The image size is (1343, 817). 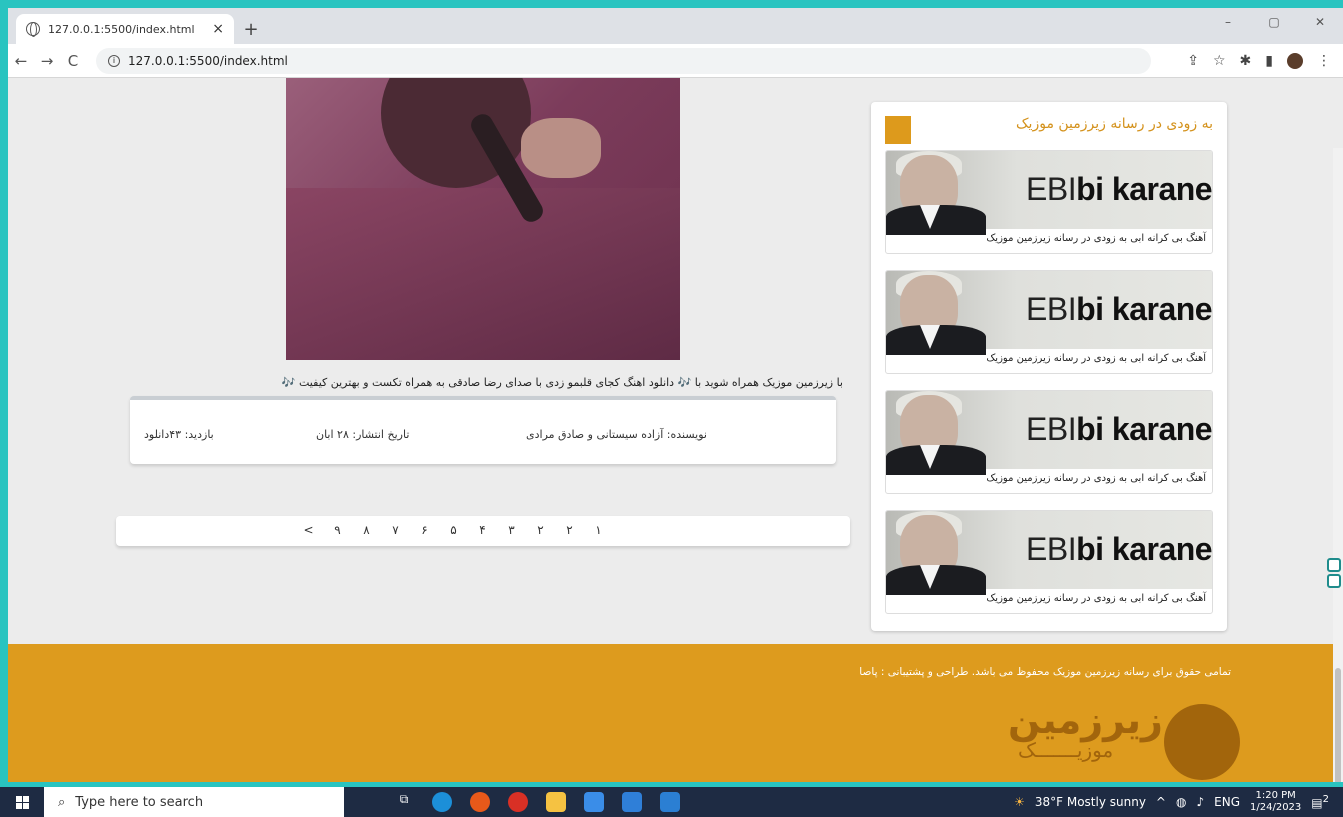 What do you see at coordinates (1320, 22) in the screenshot?
I see `close-window-button: ✕` at bounding box center [1320, 22].